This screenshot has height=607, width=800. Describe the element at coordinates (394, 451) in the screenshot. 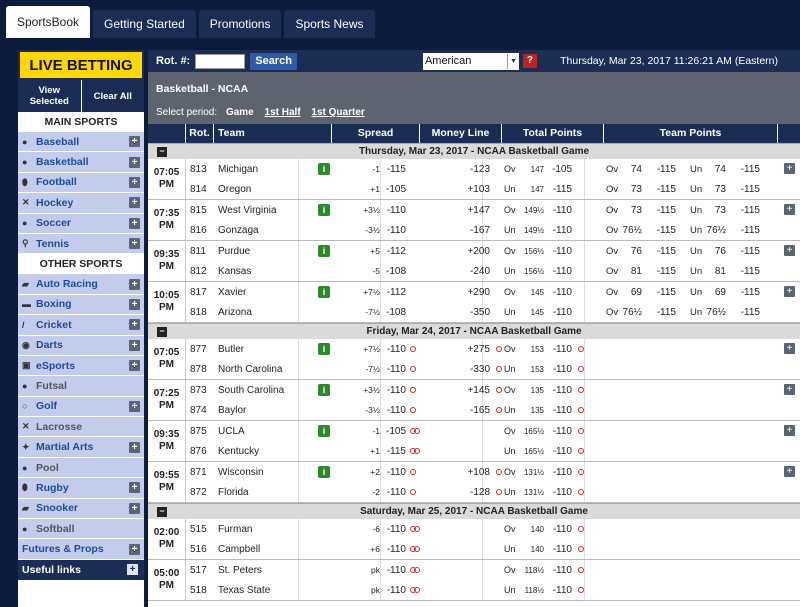

I see `spread-odds: -115` at that location.